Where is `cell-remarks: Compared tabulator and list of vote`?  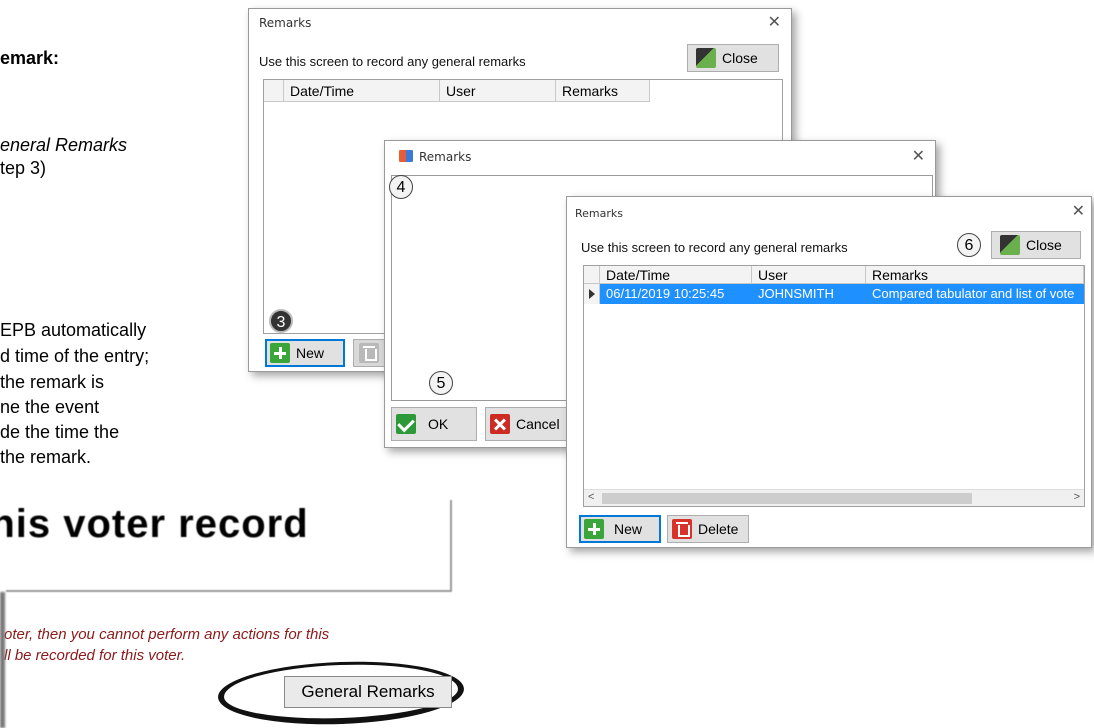 cell-remarks: Compared tabulator and list of vote is located at coordinates (975, 294).